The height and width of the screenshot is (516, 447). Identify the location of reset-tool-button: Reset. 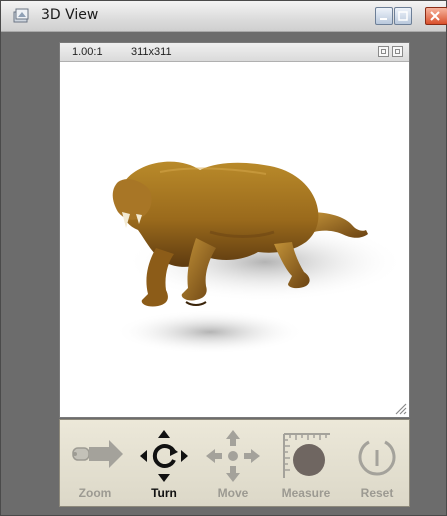
(377, 464).